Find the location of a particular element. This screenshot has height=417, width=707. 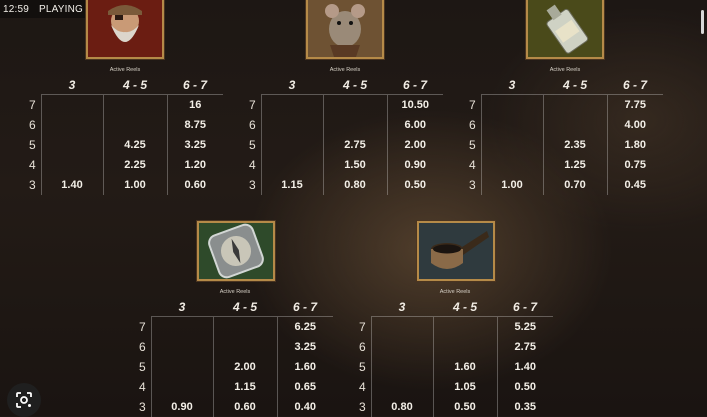

table-row: 5 1.60 1.40 is located at coordinates (455, 367).